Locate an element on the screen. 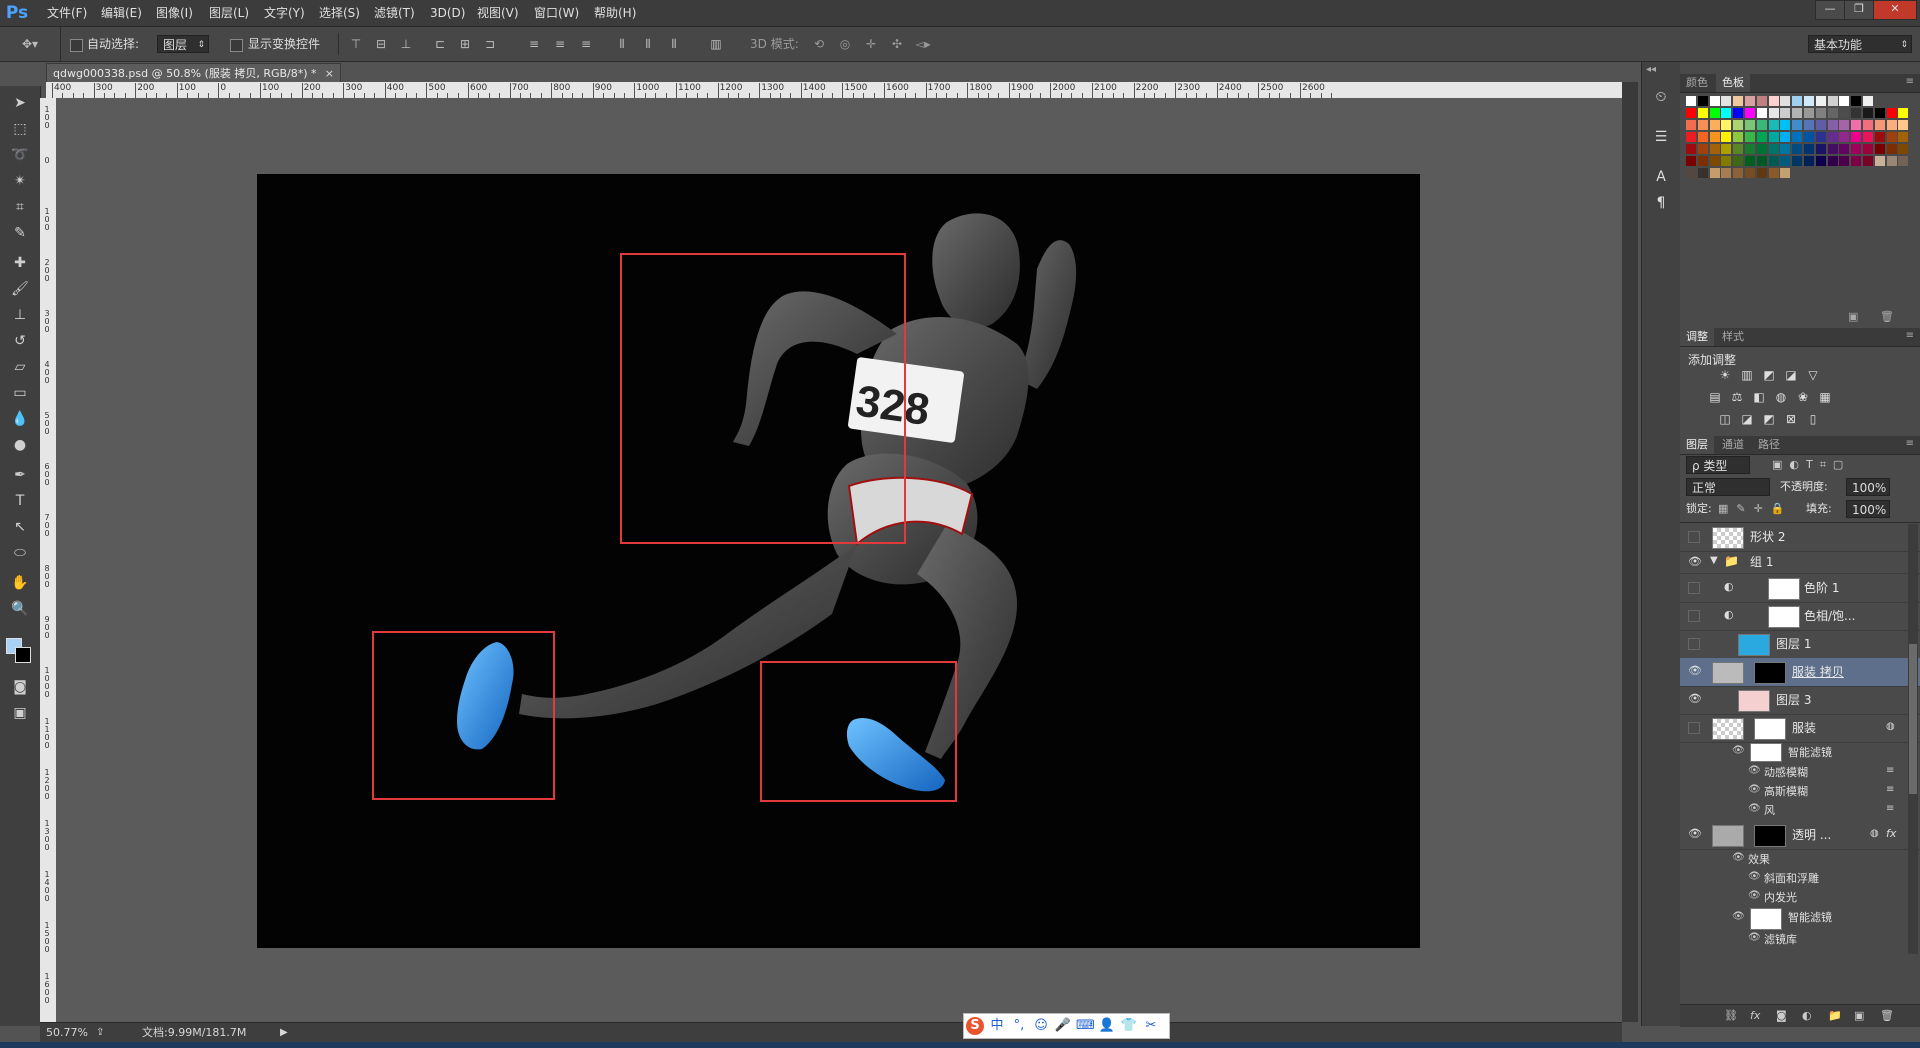 Image resolution: width=1920 pixels, height=1048 pixels. eyedropper-tool-icon: ✎ is located at coordinates (20, 233).